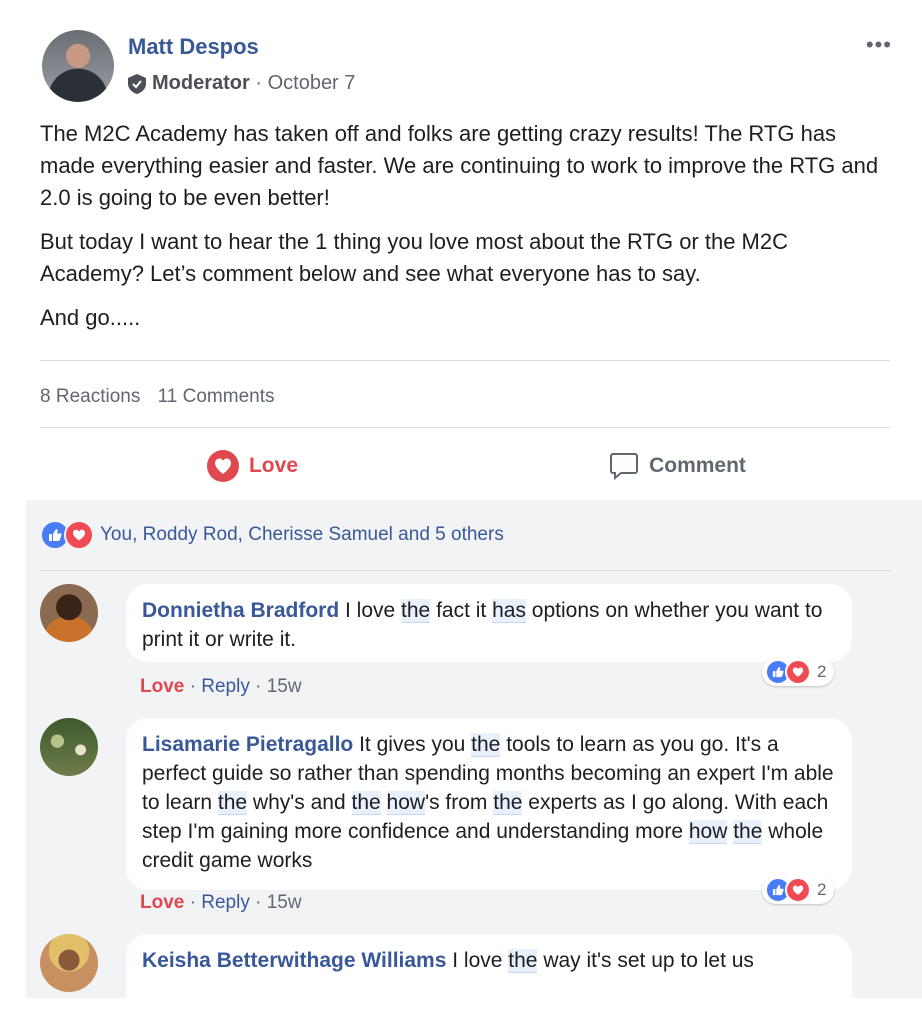 The height and width of the screenshot is (1024, 922). I want to click on comment-text: It gives you, so click(412, 744).